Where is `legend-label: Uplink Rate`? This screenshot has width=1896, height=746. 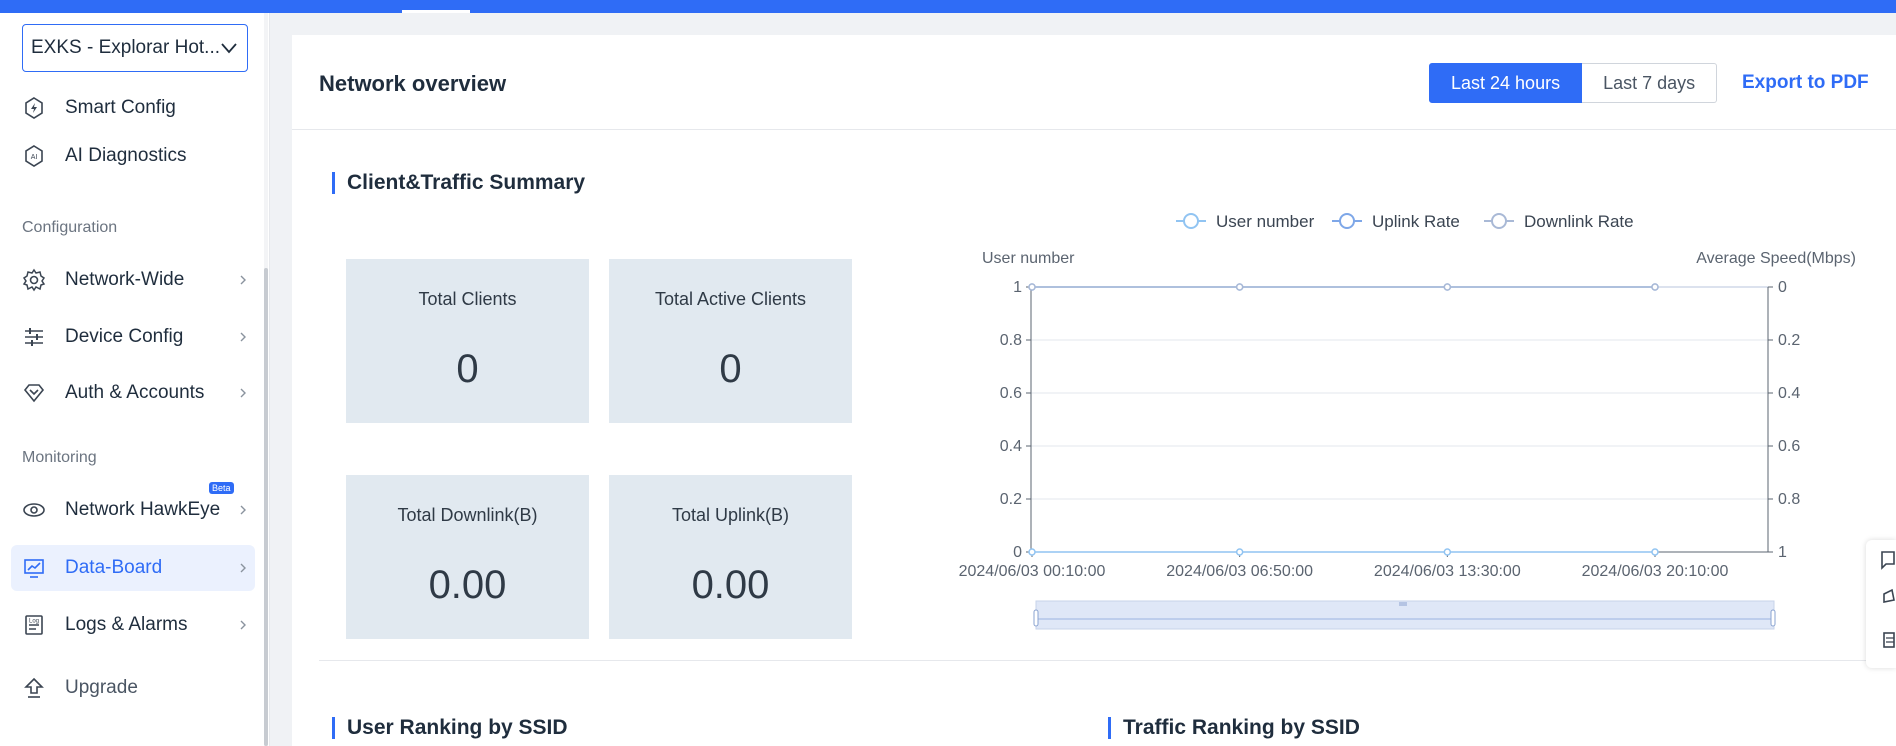
legend-label: Uplink Rate is located at coordinates (1416, 221).